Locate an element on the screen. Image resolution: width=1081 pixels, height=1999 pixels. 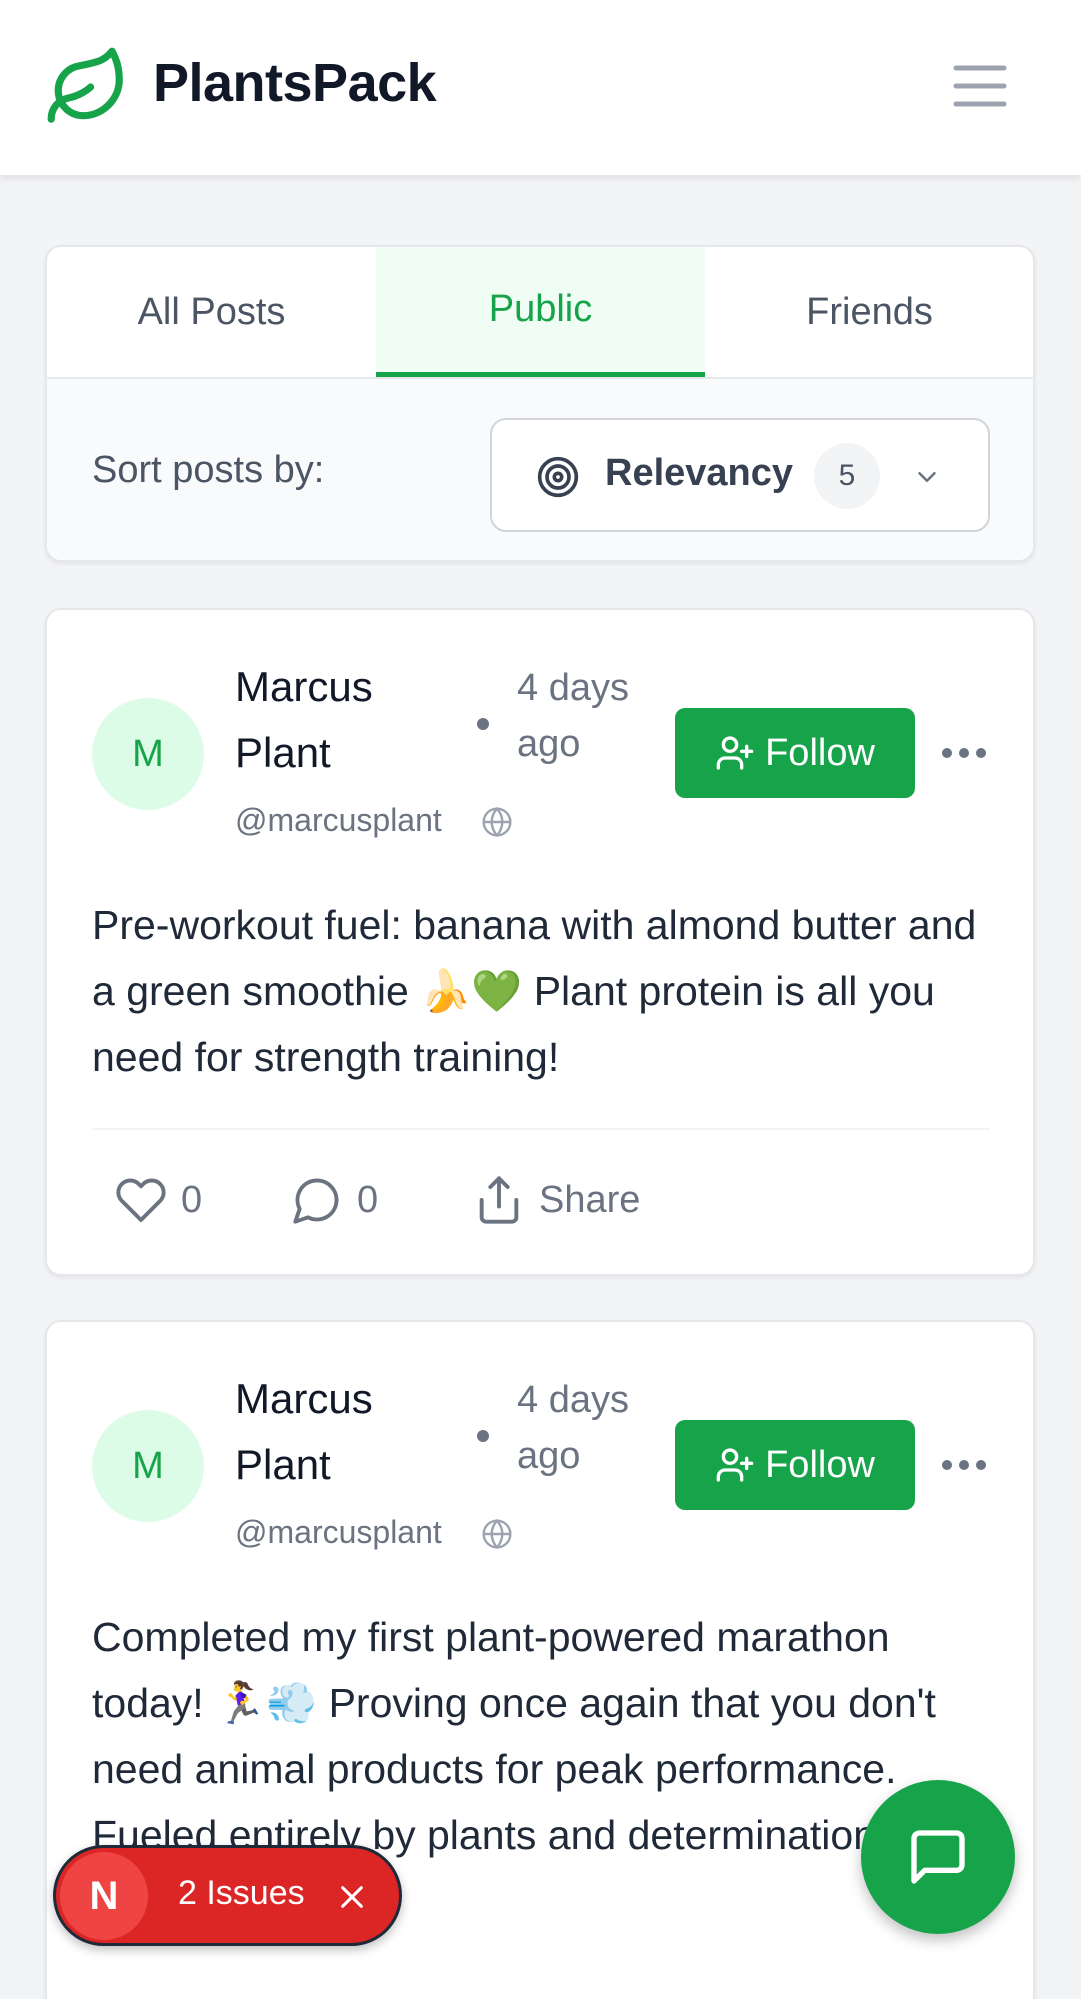
sort-dropdown: Relevancy 5 is located at coordinates (740, 475).